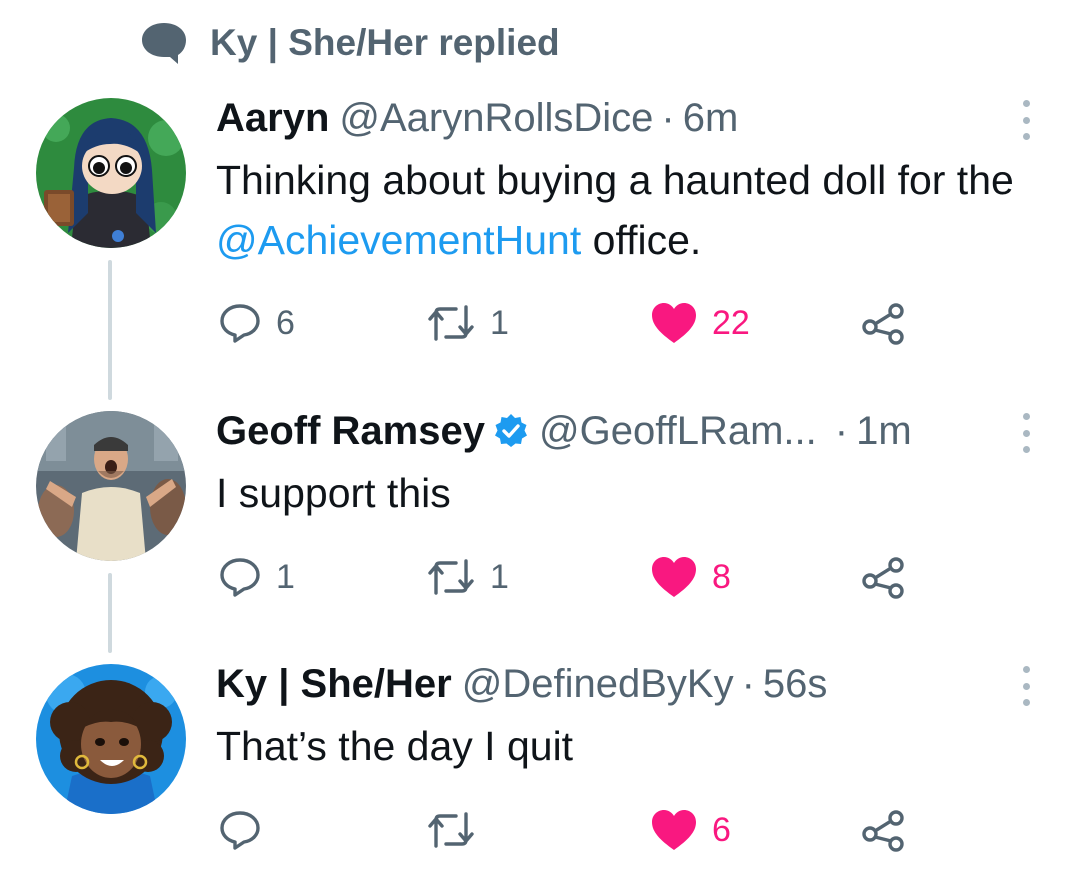  I want to click on tweet-text-part: office., so click(641, 240).